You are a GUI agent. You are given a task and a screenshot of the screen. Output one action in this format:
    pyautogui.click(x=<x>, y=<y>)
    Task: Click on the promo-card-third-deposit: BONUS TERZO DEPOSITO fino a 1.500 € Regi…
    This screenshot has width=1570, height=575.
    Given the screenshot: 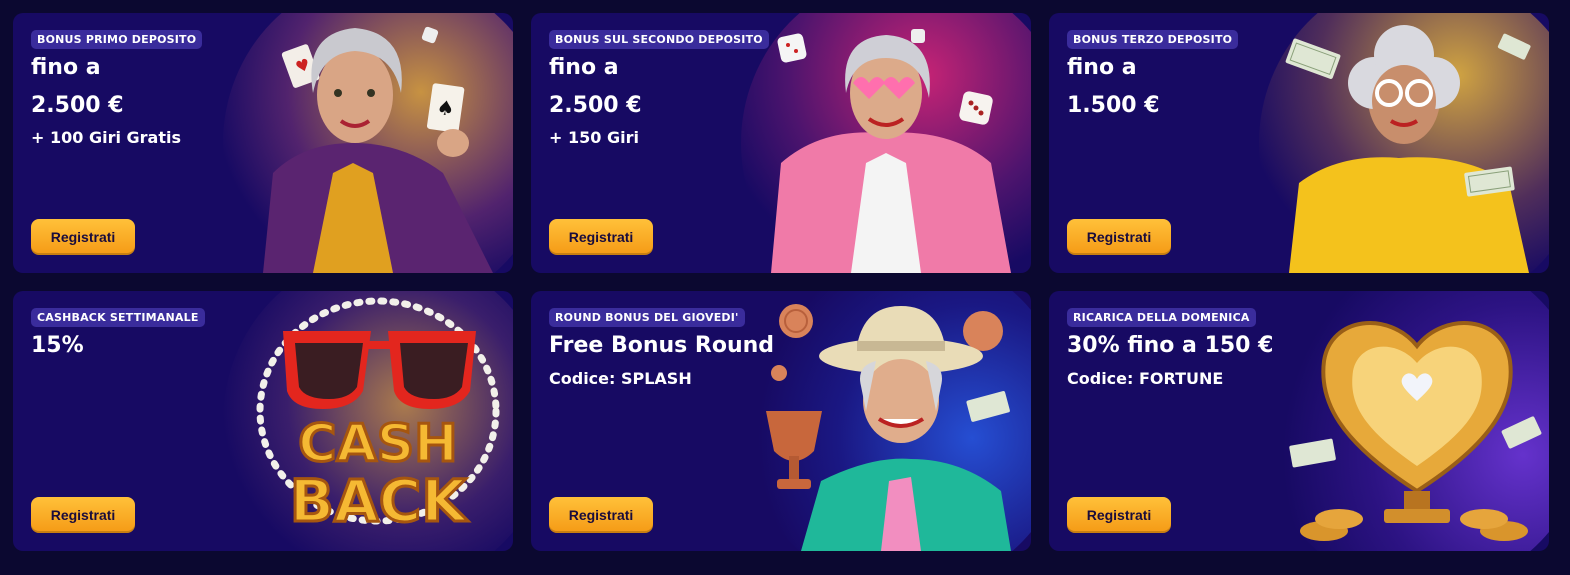 What is the action you would take?
    pyautogui.click(x=1299, y=143)
    